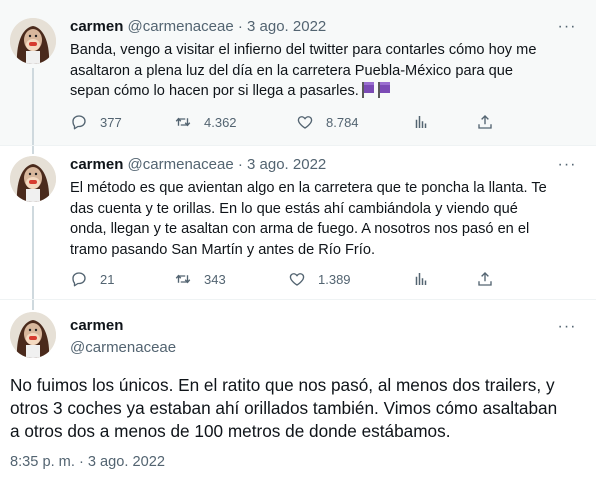 The width and height of the screenshot is (596, 481). Describe the element at coordinates (107, 279) in the screenshot. I see `reply-count: 21` at that location.